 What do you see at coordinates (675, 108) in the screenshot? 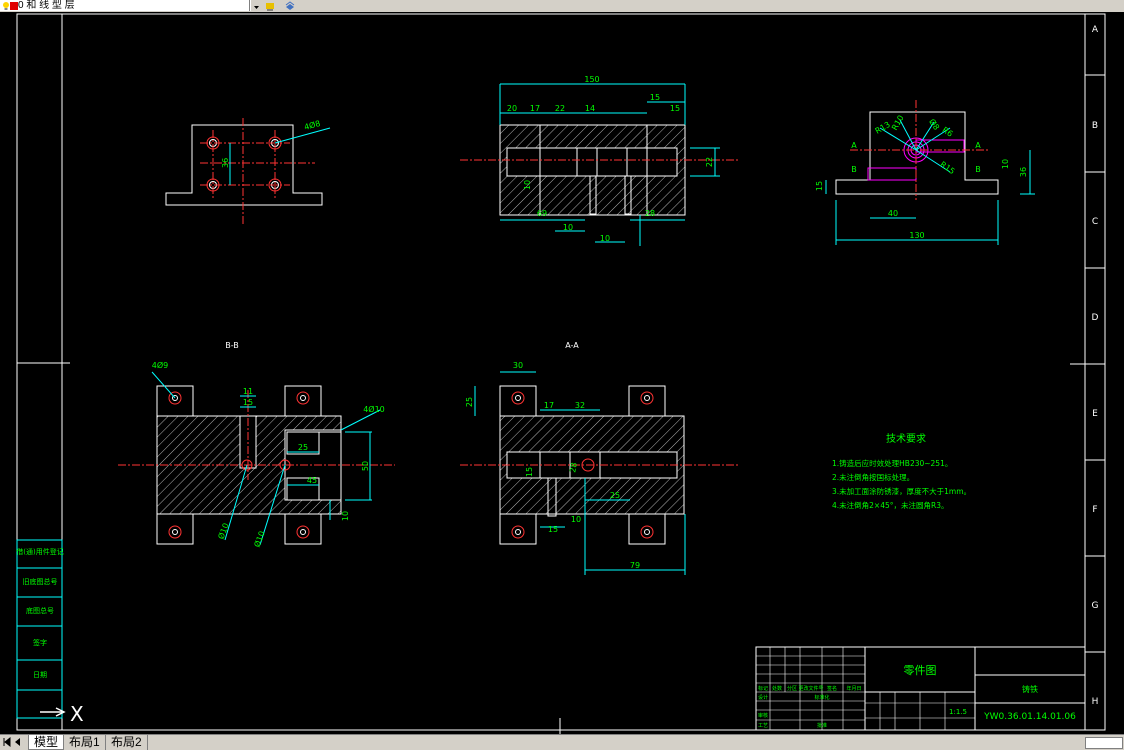
I see `dim-15b: 15` at bounding box center [675, 108].